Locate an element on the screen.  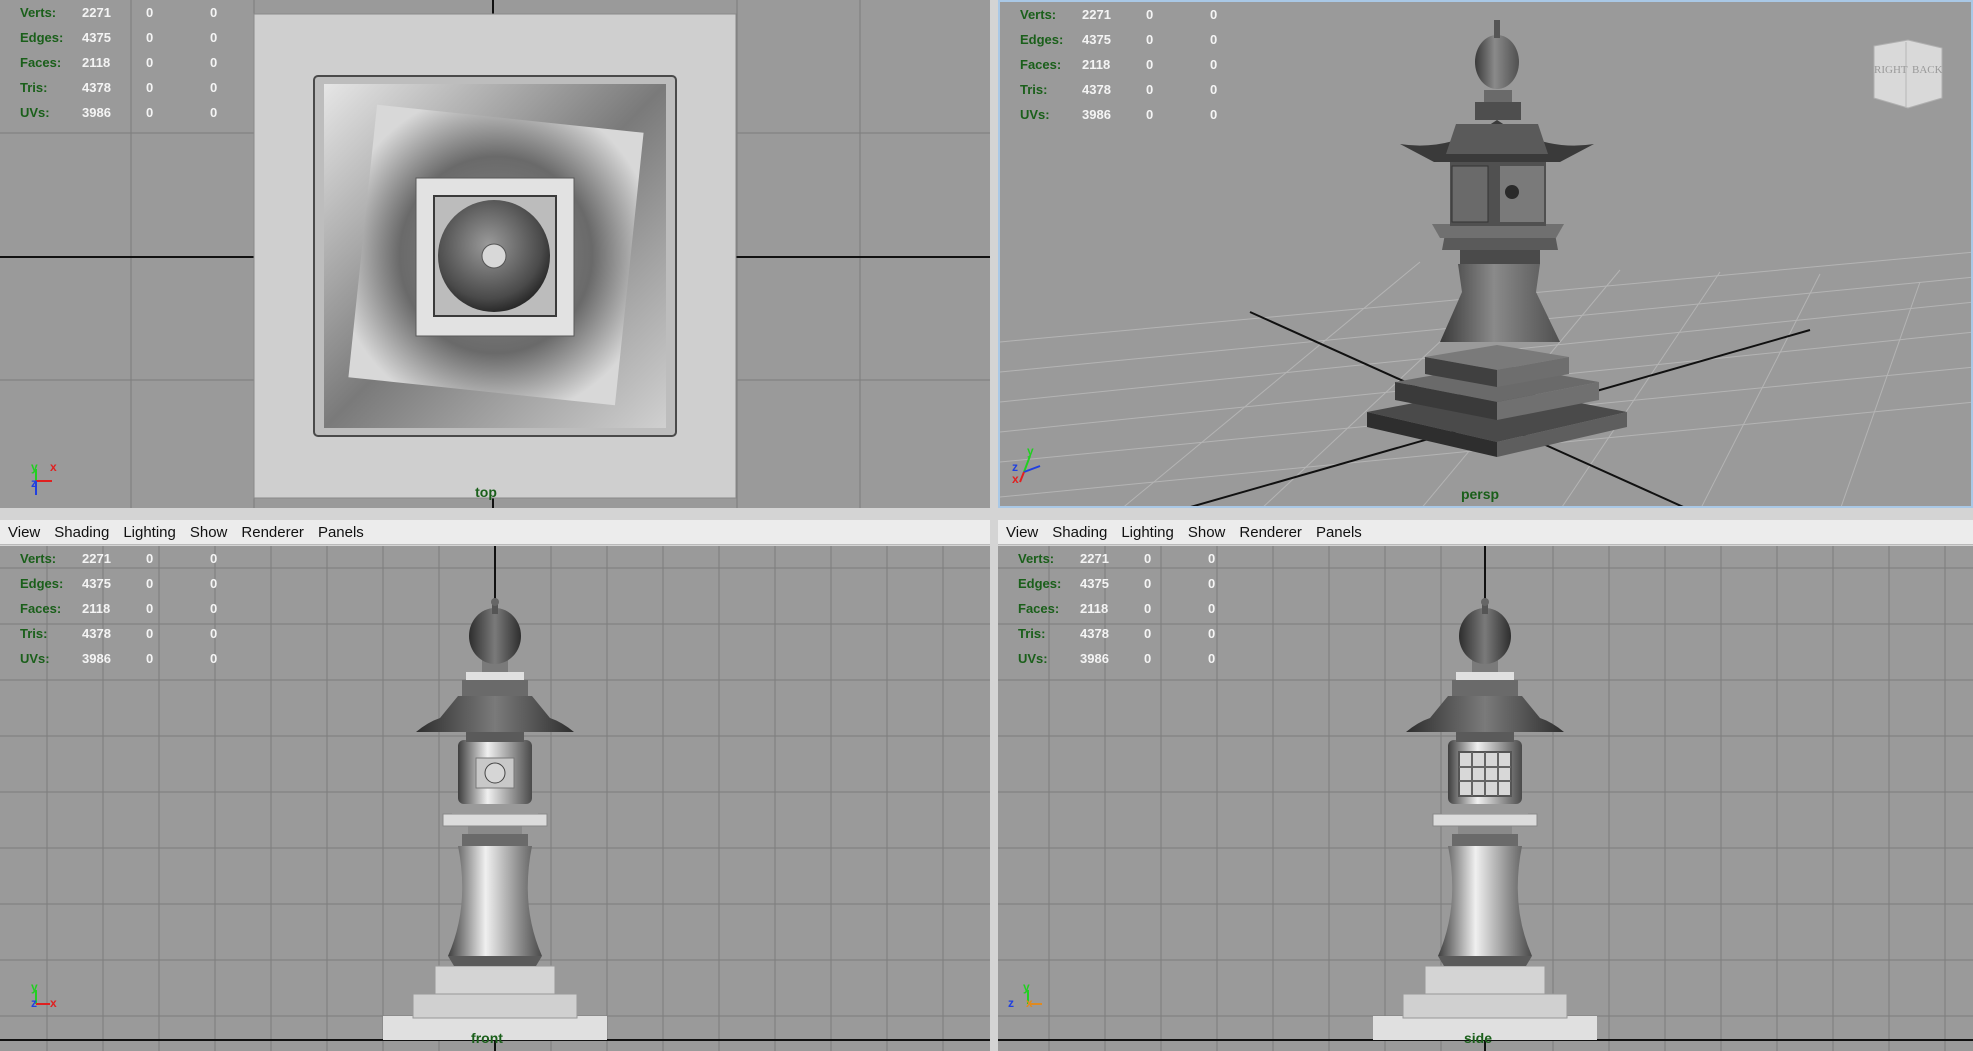
stat-label: Tris: is located at coordinates (34, 87).